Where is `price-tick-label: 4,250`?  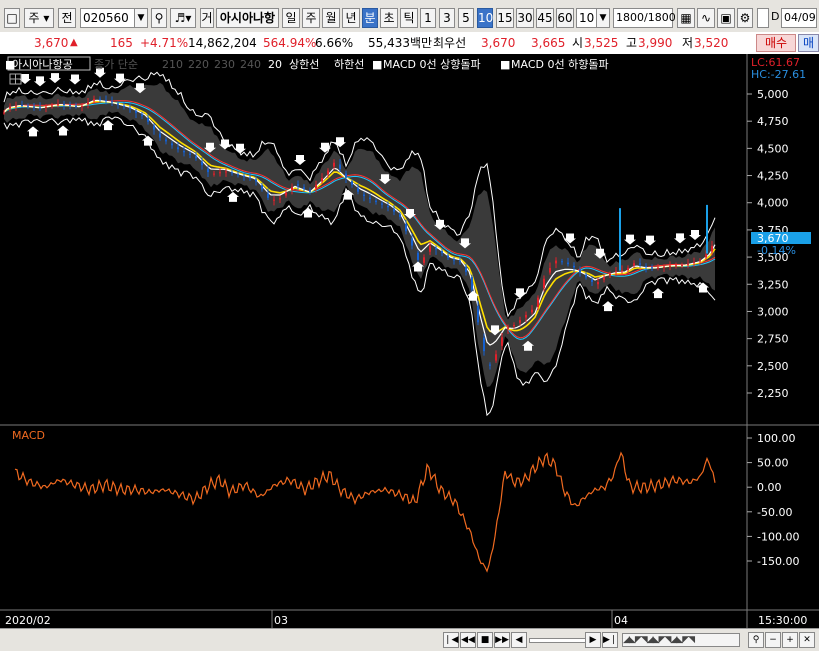
price-tick-label: 4,250 is located at coordinates (773, 176).